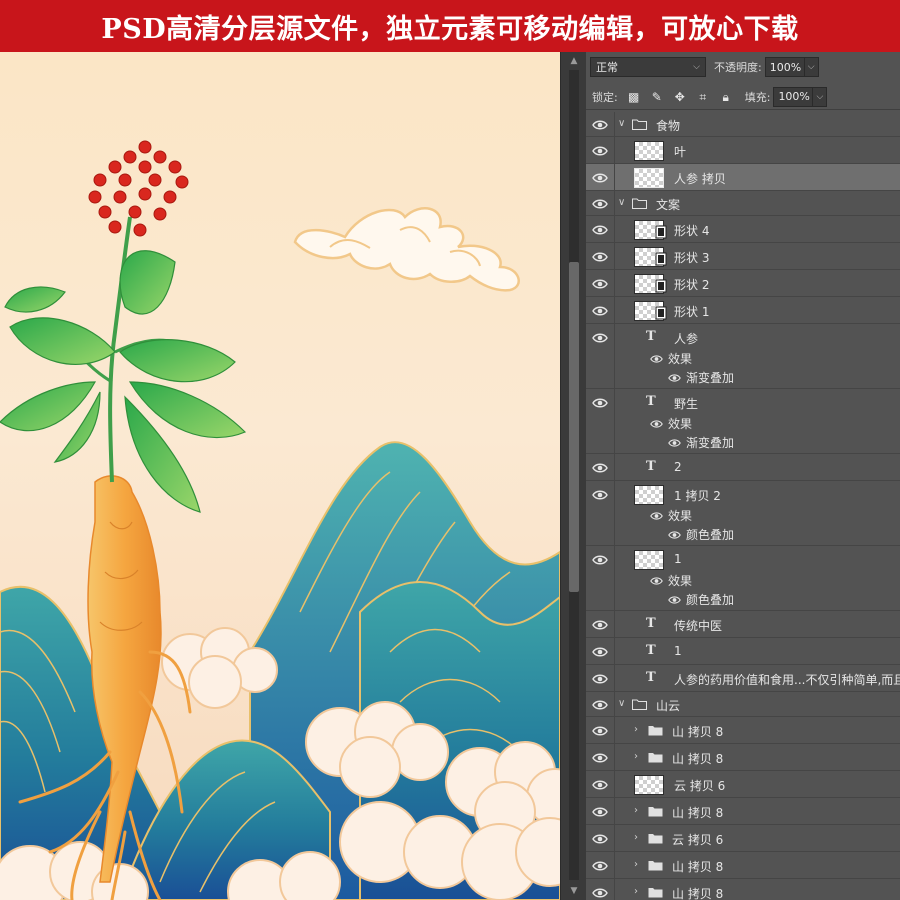 This screenshot has height=900, width=900. I want to click on blend-mode-value: 正常, so click(607, 67).